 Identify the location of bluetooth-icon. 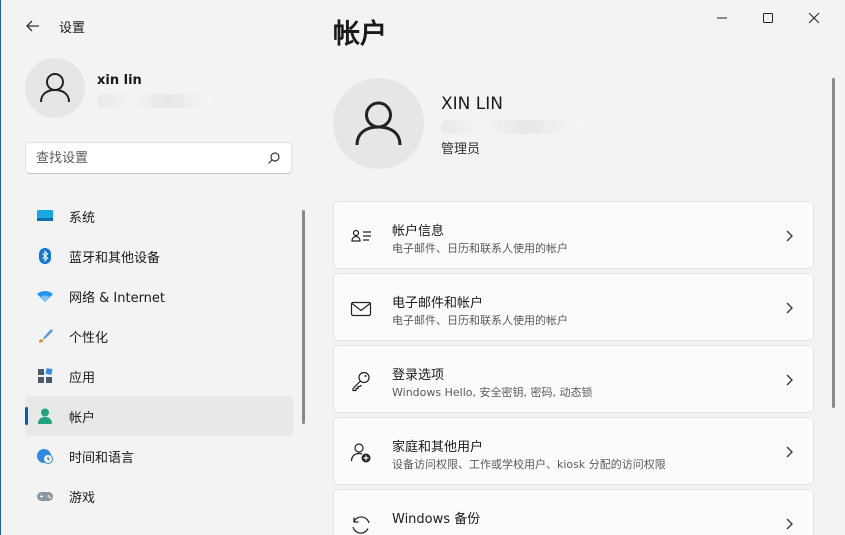
(45, 256).